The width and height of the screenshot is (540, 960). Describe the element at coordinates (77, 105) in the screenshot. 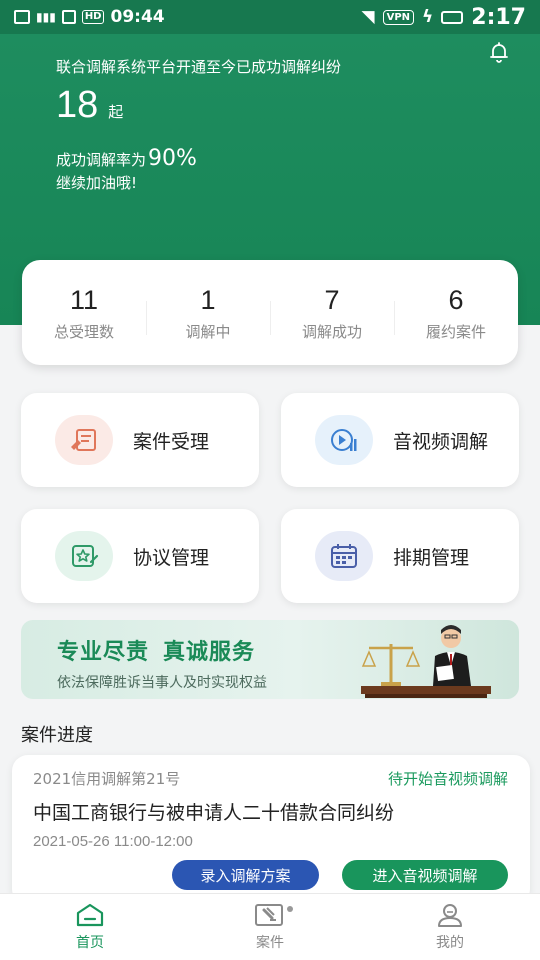

I see `success-count-number: 18` at that location.